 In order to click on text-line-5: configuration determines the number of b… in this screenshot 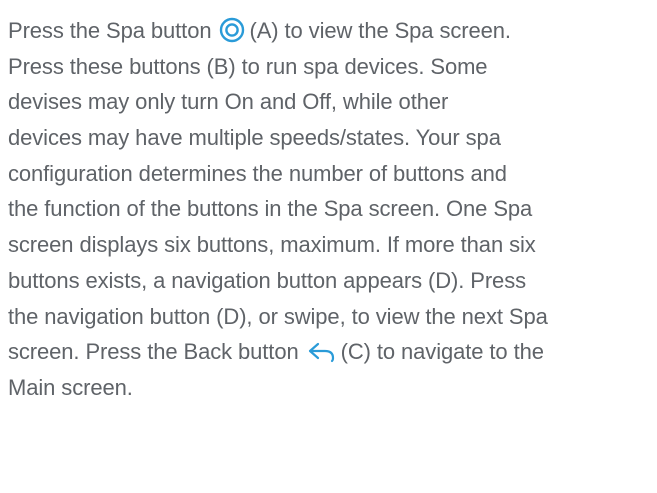, I will do `click(257, 173)`.